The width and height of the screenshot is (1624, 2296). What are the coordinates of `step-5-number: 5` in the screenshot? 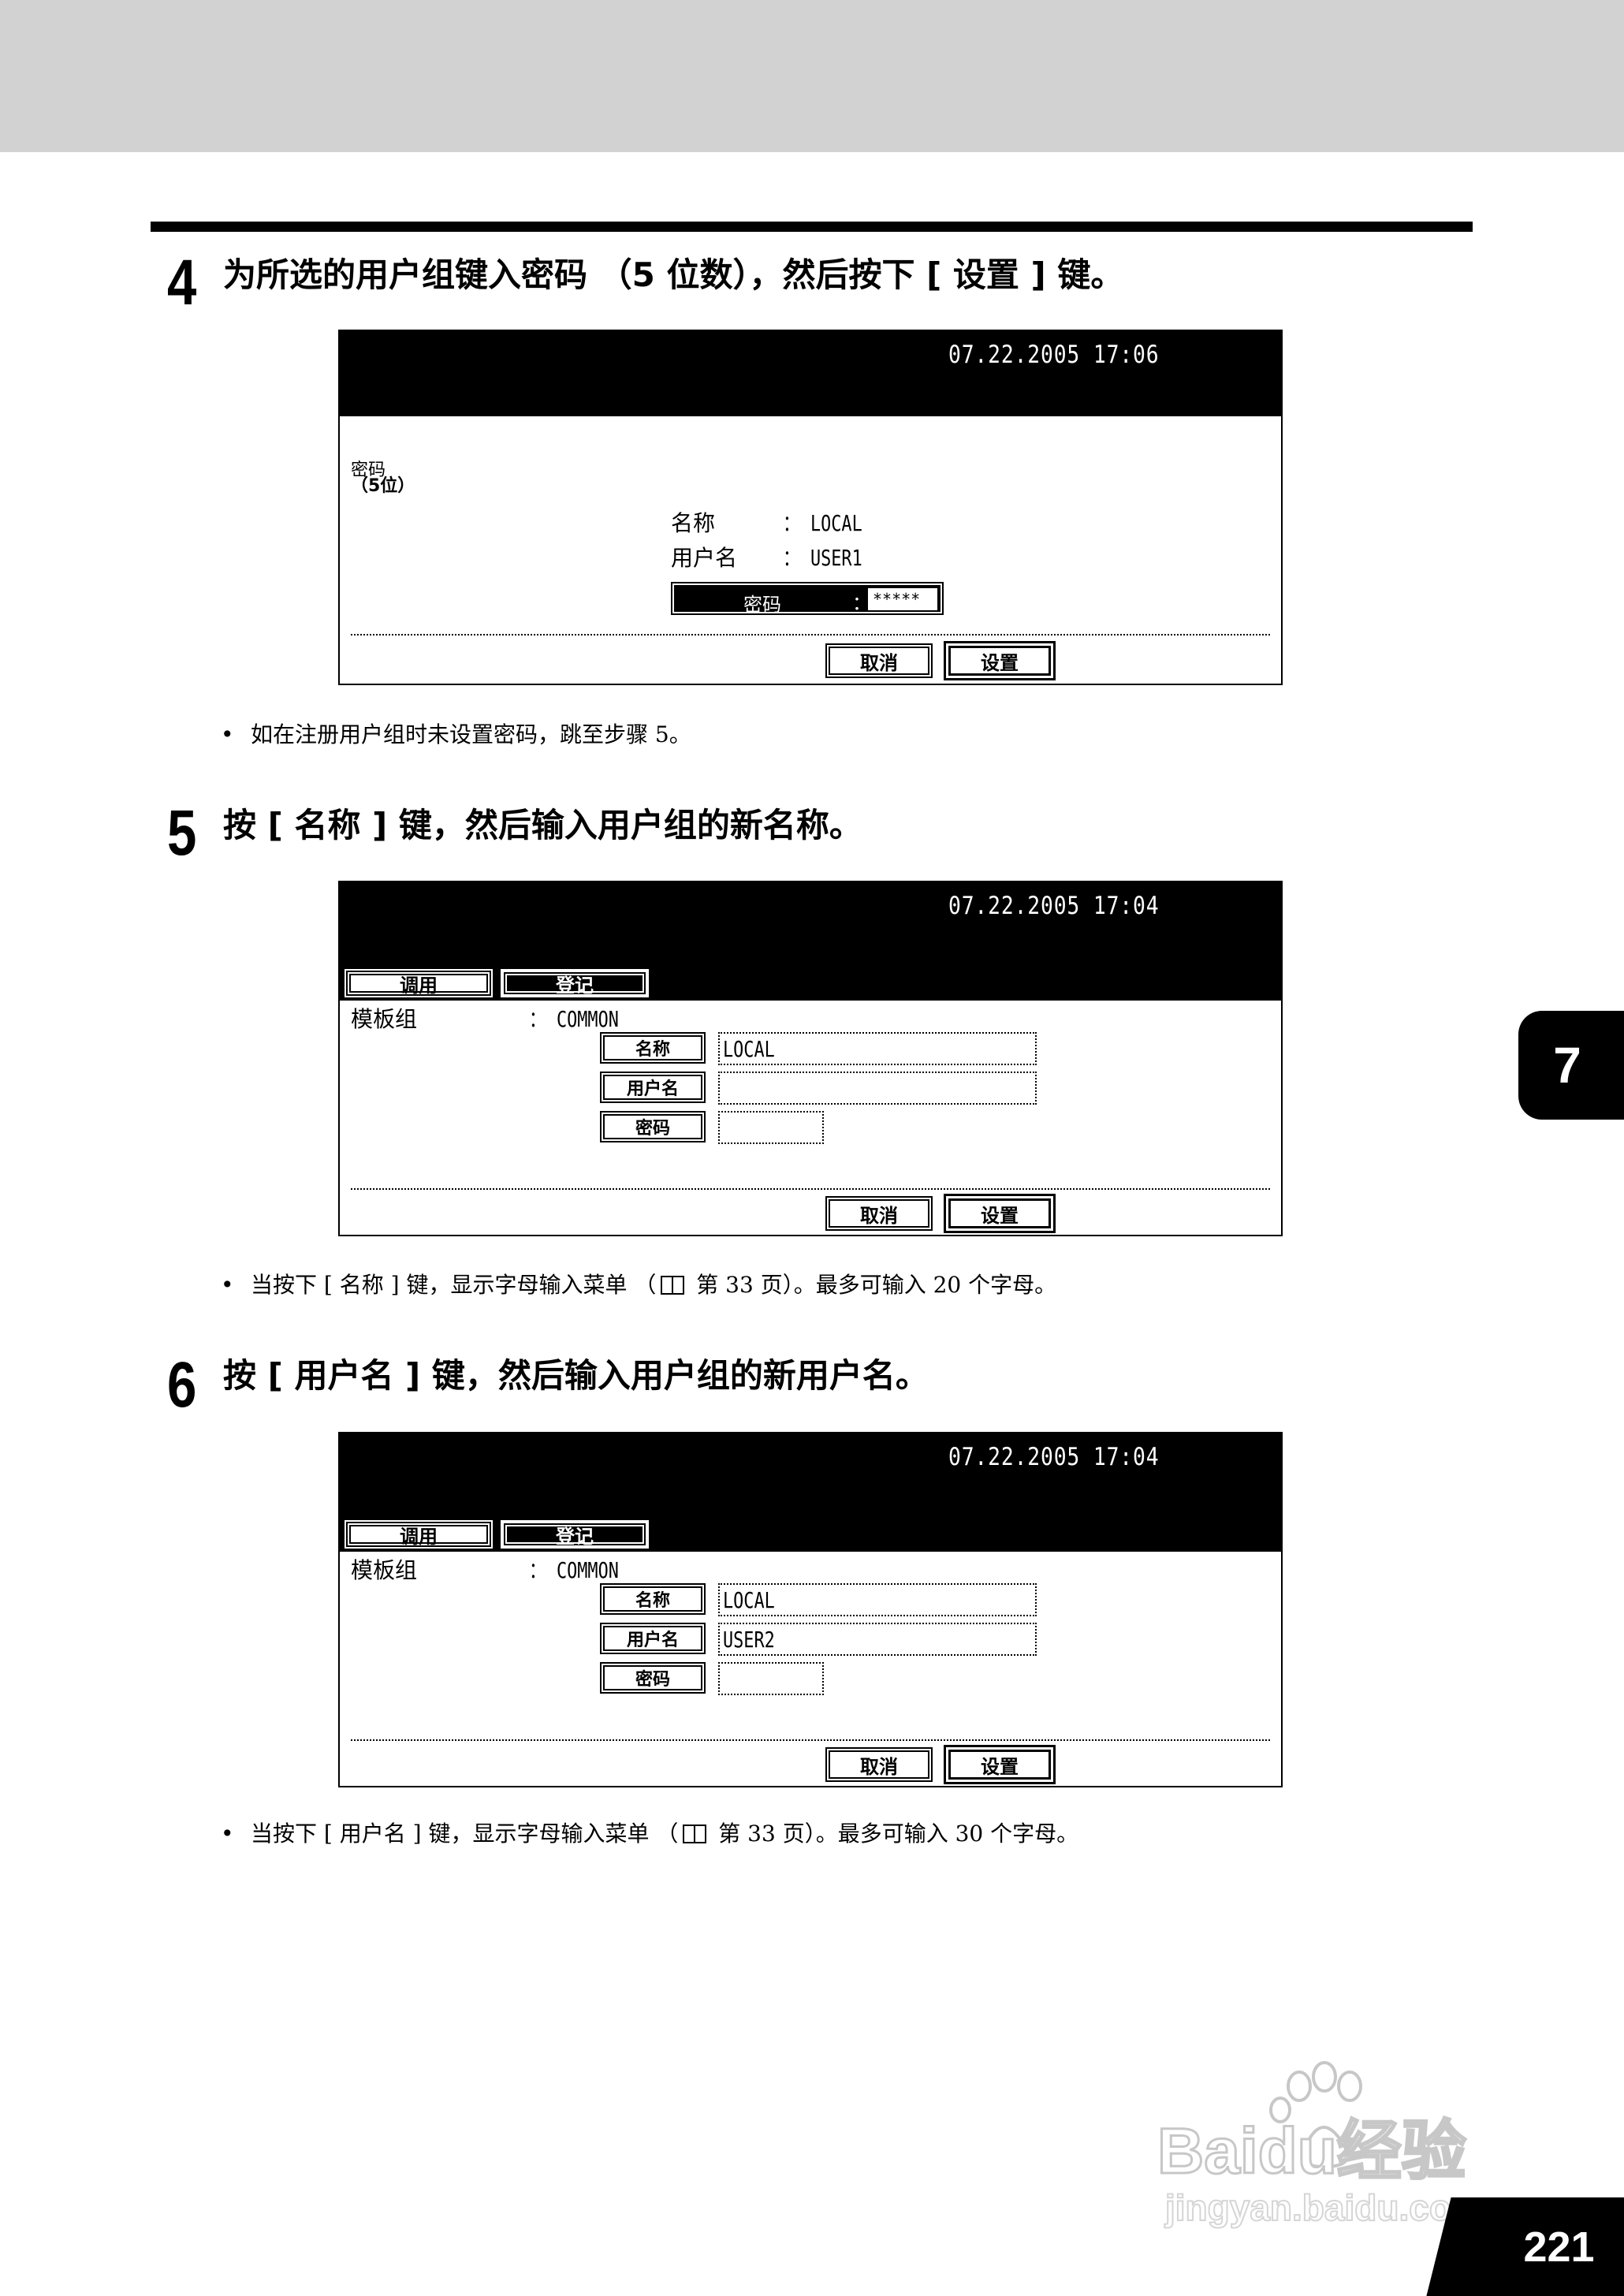 It's located at (182, 833).